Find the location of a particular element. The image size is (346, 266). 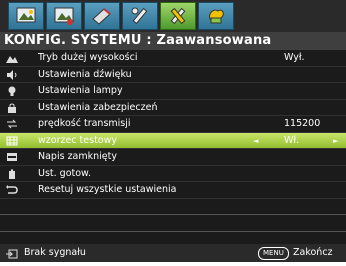

tab-picture is located at coordinates (26, 16).